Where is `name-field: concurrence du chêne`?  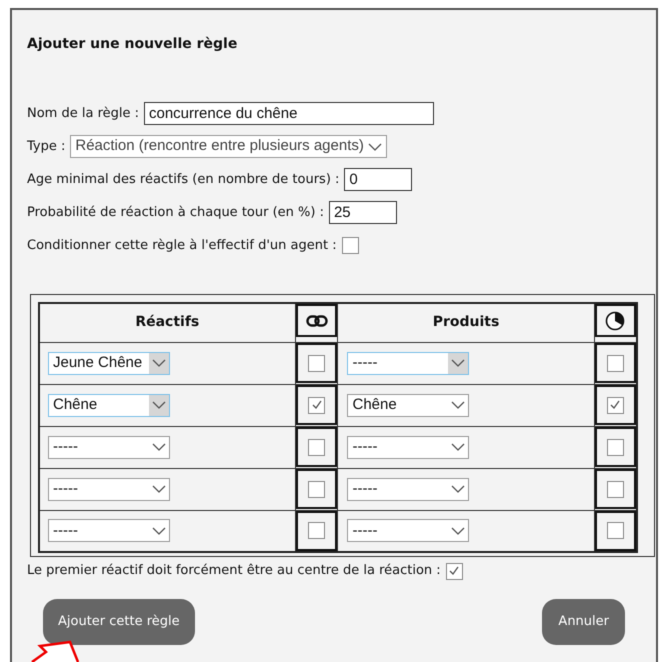 name-field: concurrence du chêne is located at coordinates (289, 113).